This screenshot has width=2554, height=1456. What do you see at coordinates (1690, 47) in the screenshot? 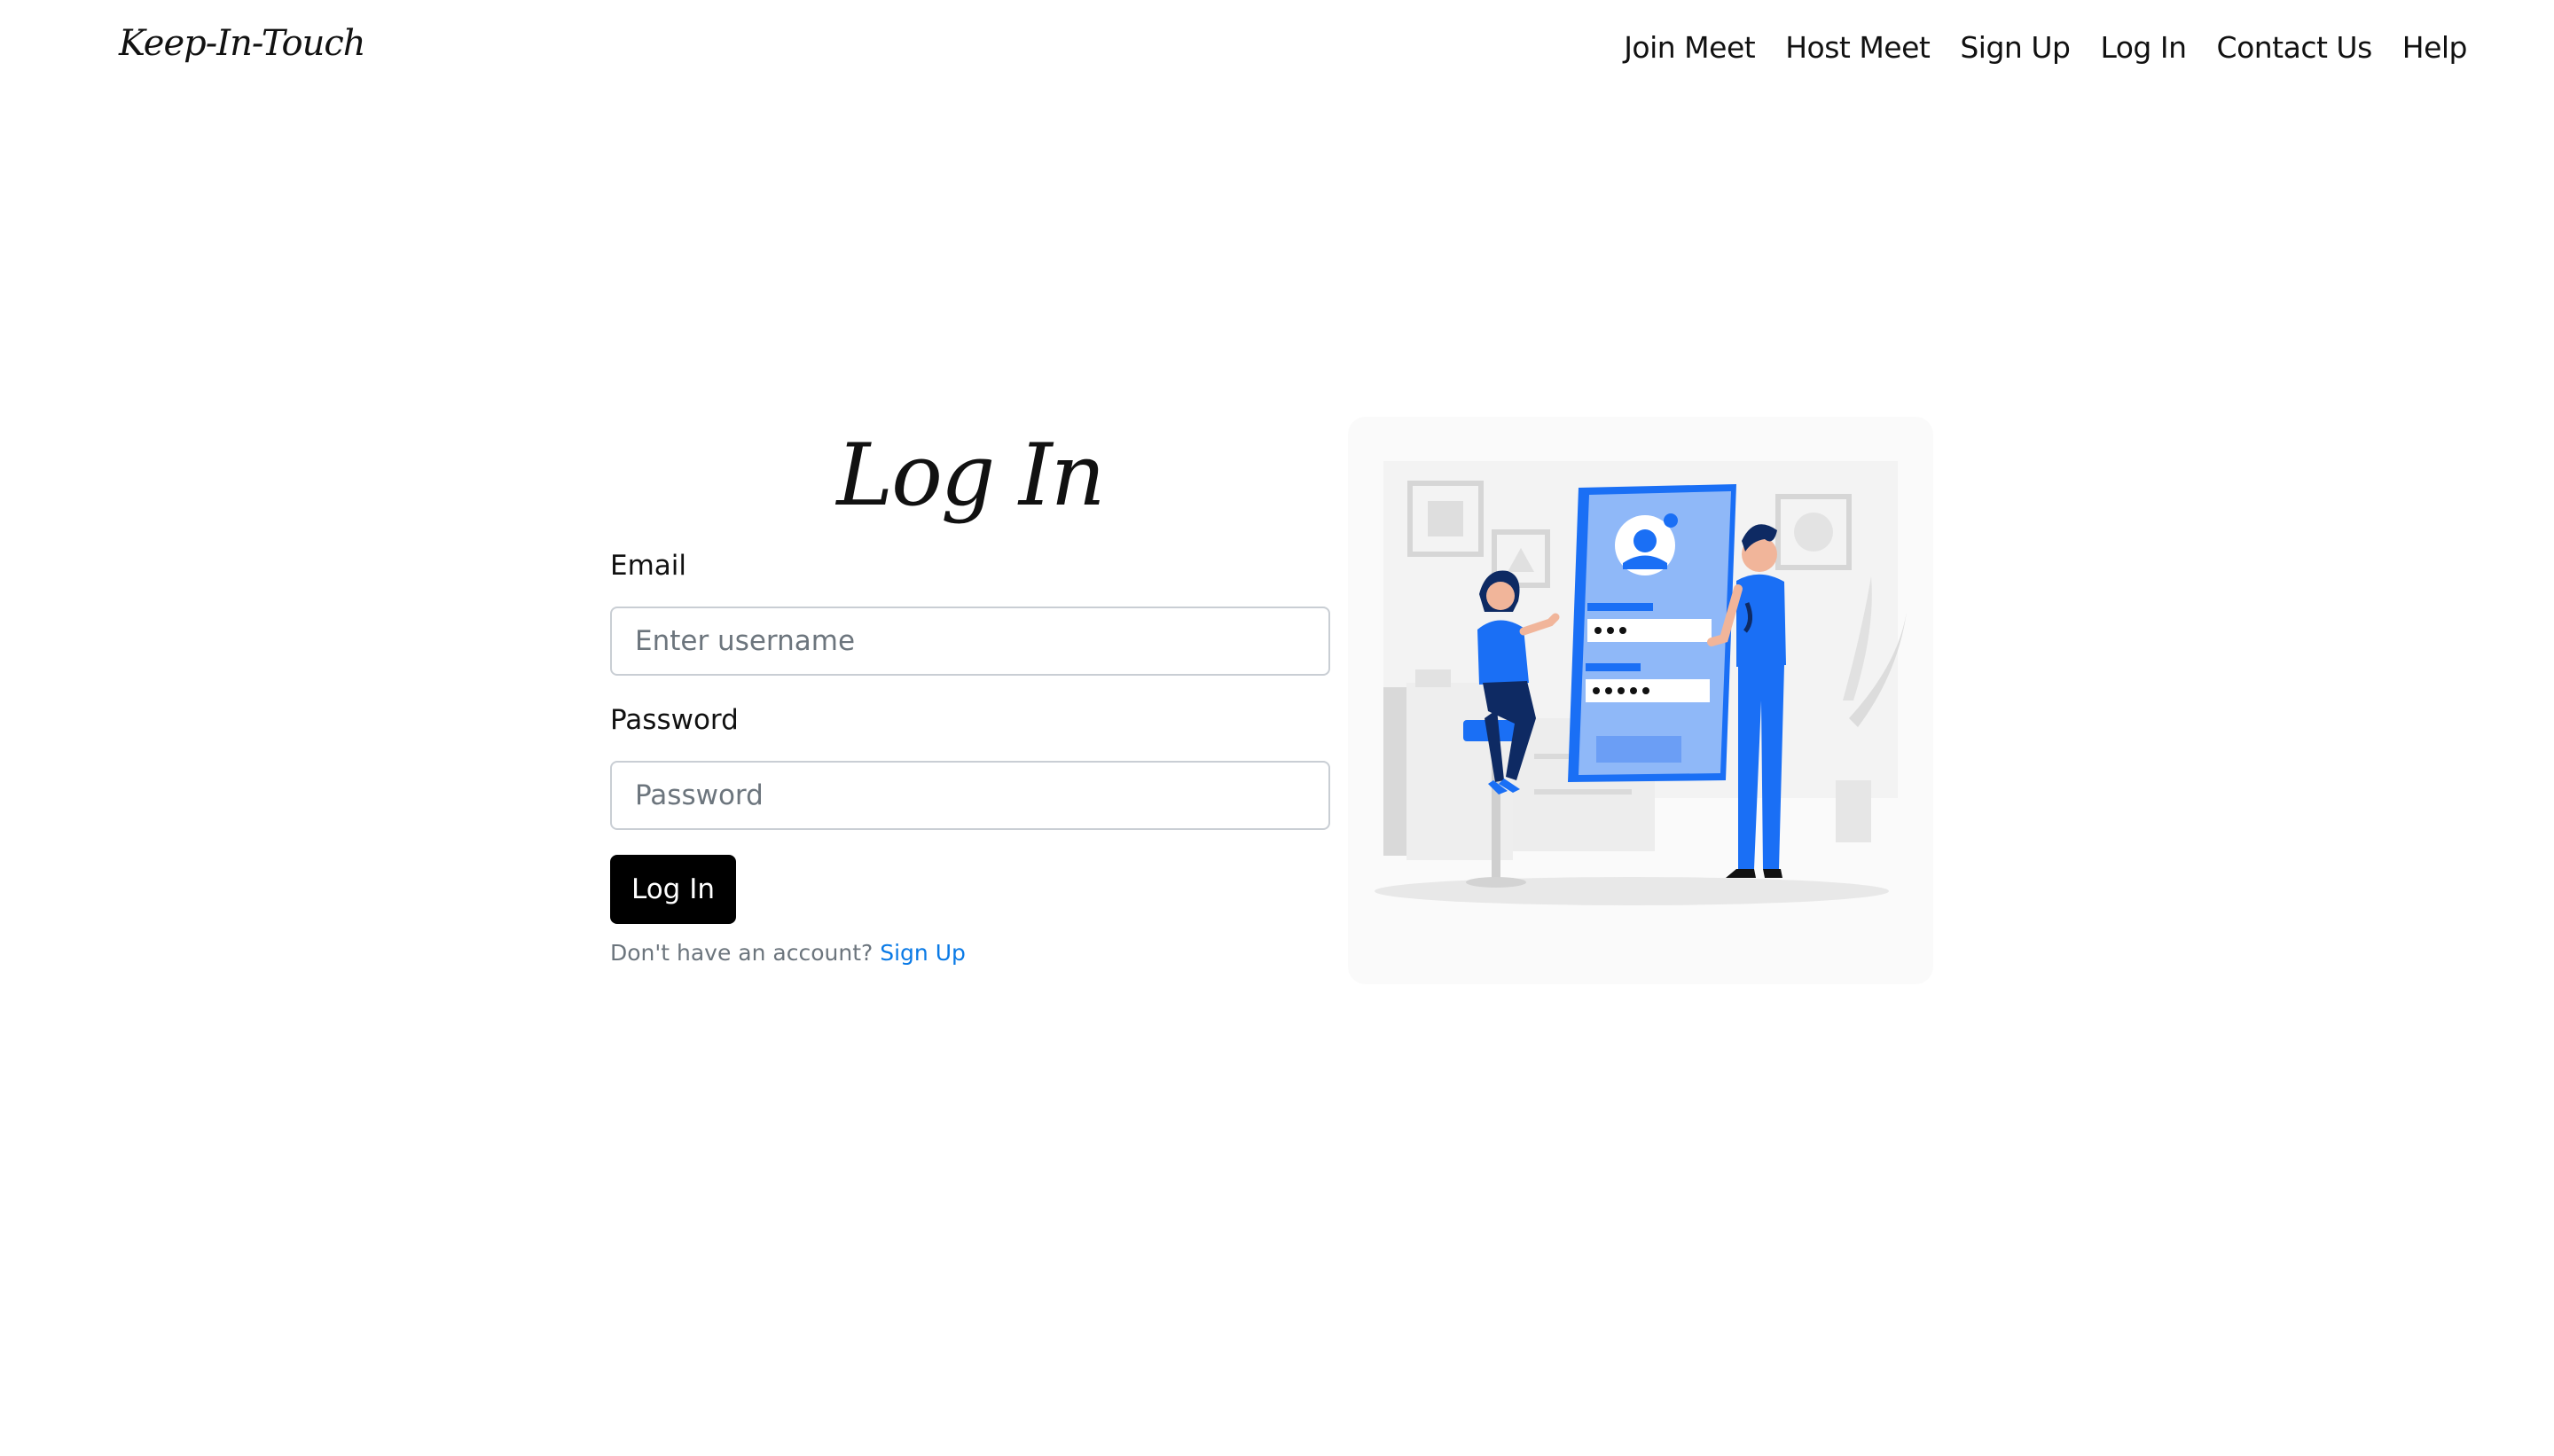
I see `nav-join-meet: Join Meet` at bounding box center [1690, 47].